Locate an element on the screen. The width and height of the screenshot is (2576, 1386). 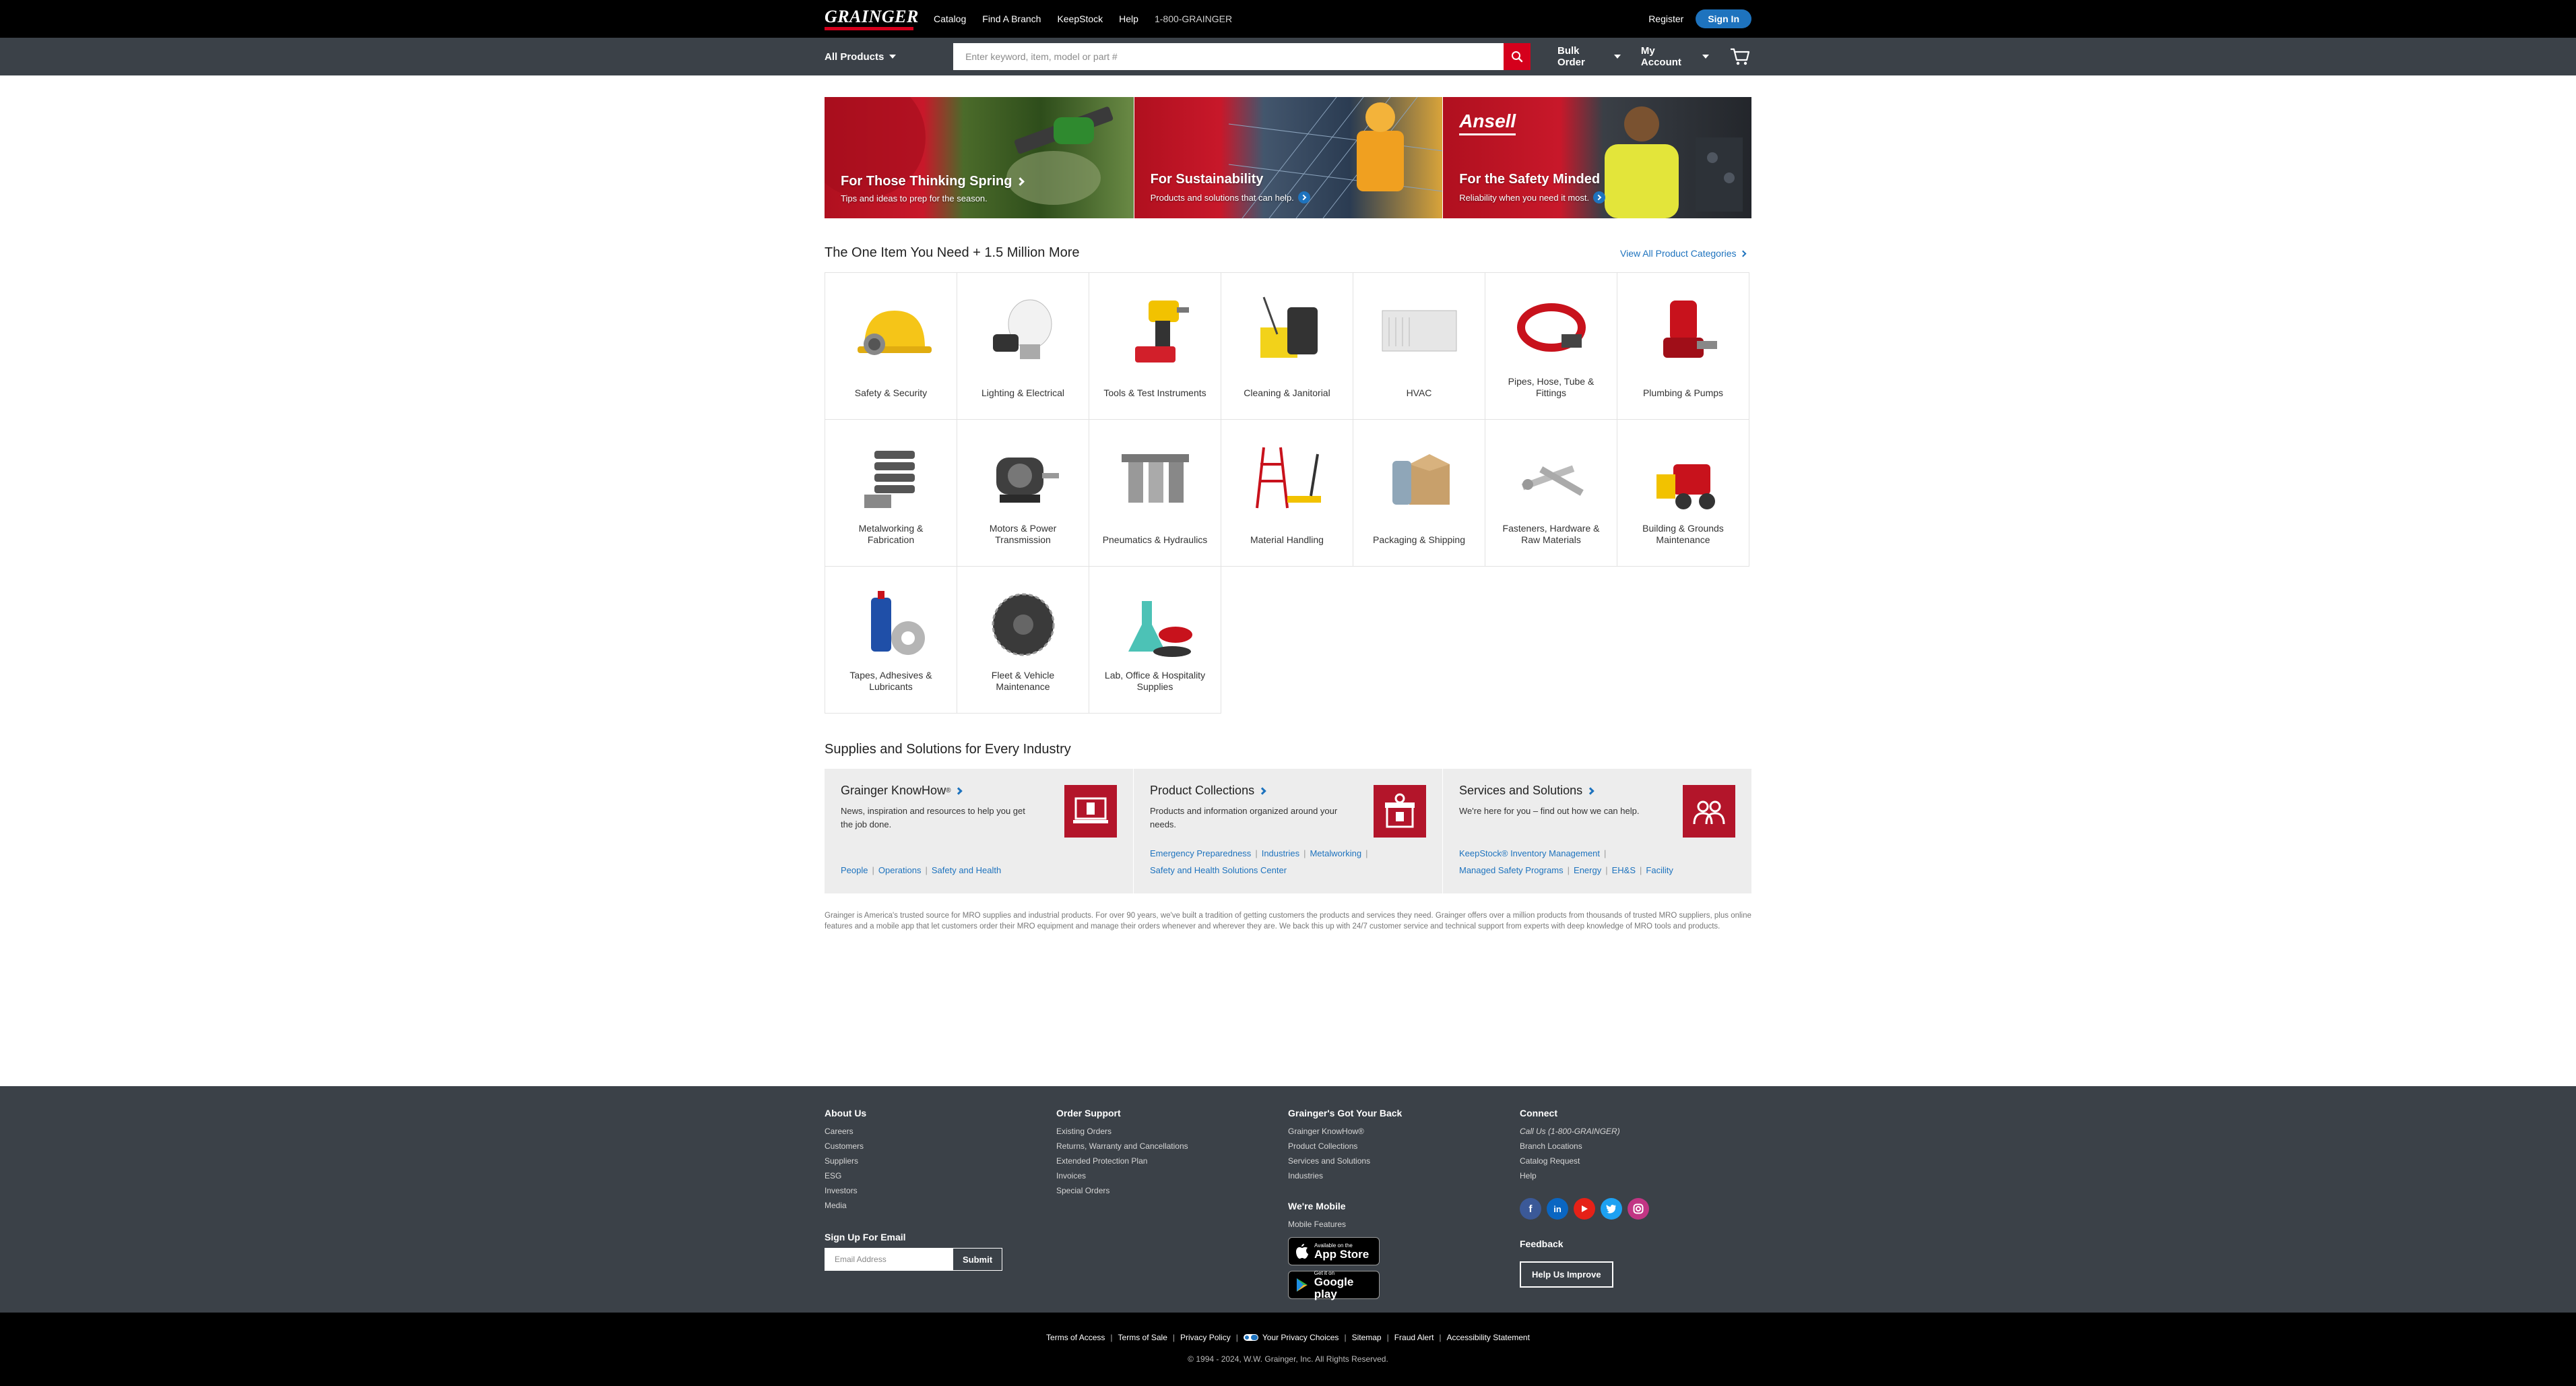
view-all-categories-link: View All Product Categories is located at coordinates (1683, 254).